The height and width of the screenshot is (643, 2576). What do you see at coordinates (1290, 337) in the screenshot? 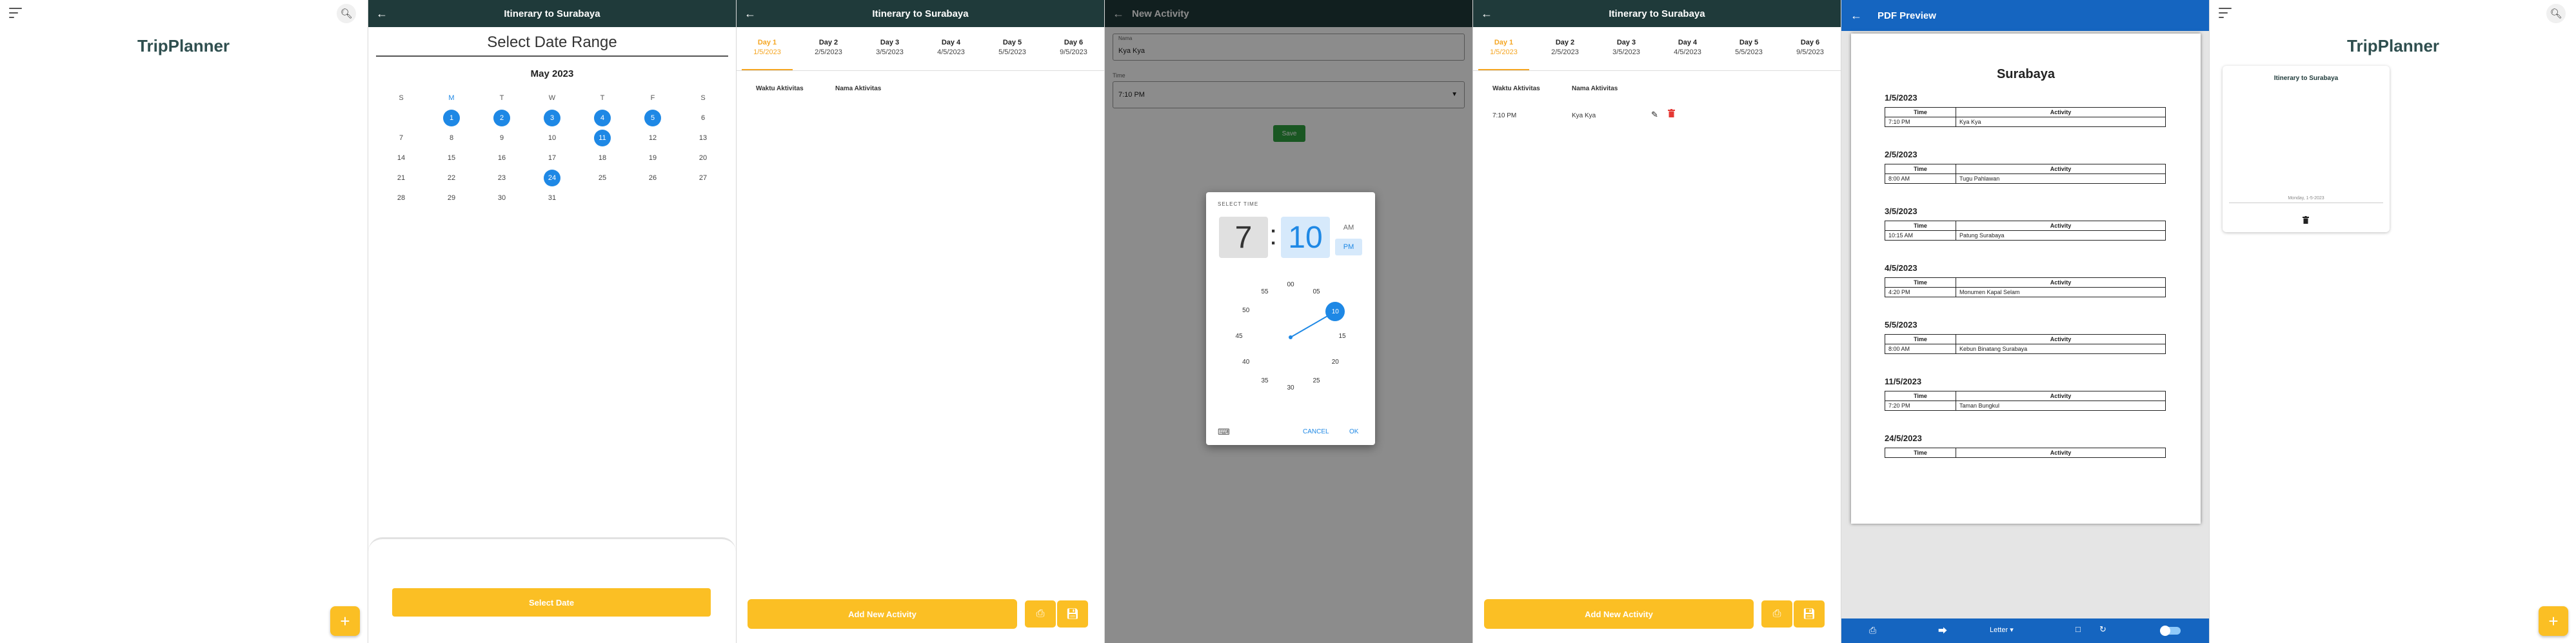
I see `clock-dial: 00 05 10 15 20 25 30 35 40 45 50 55` at bounding box center [1290, 337].